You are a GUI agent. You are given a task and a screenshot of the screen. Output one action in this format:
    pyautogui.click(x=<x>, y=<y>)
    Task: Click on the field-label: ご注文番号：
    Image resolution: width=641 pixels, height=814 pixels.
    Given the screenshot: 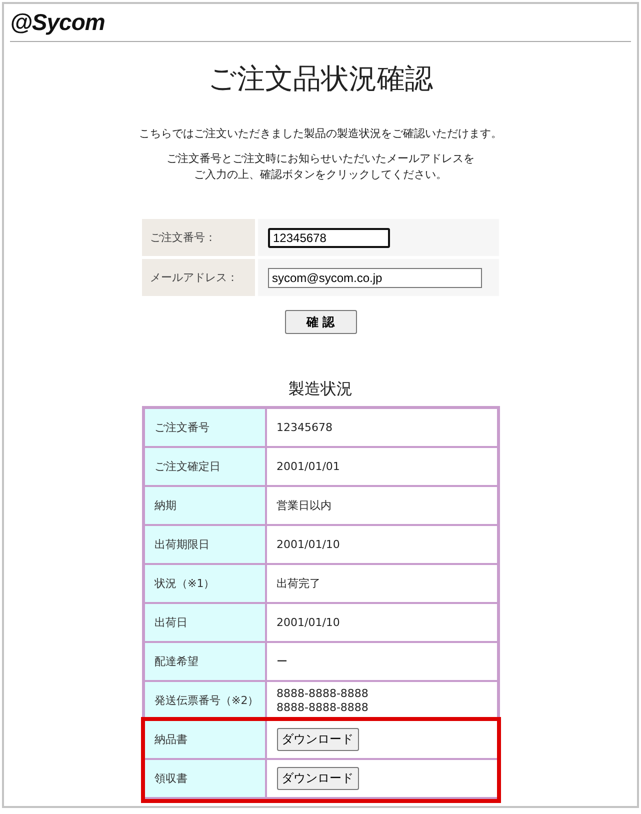 What is the action you would take?
    pyautogui.click(x=198, y=237)
    